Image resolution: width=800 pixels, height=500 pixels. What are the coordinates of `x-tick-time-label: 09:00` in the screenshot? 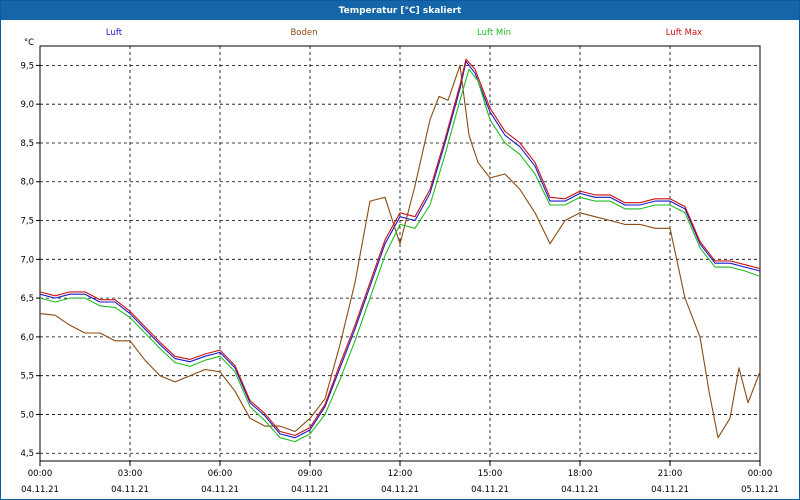 It's located at (310, 474).